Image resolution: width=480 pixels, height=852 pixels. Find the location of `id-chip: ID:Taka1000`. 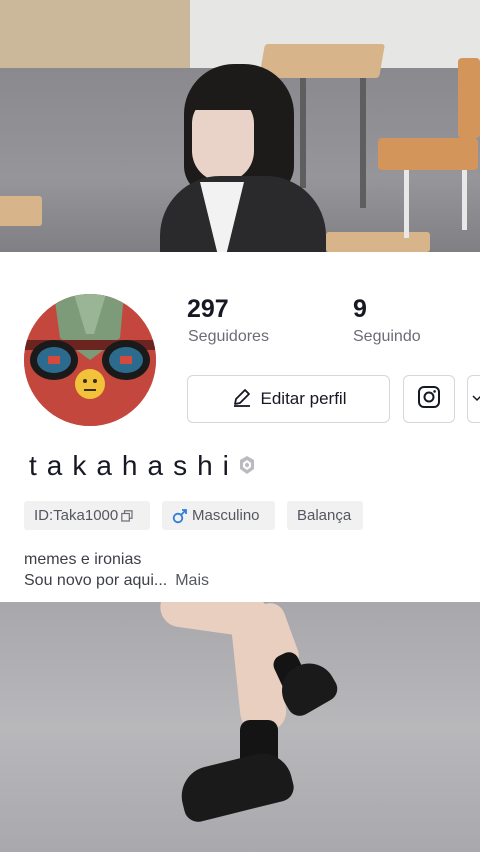

id-chip: ID:Taka1000 is located at coordinates (87, 515).